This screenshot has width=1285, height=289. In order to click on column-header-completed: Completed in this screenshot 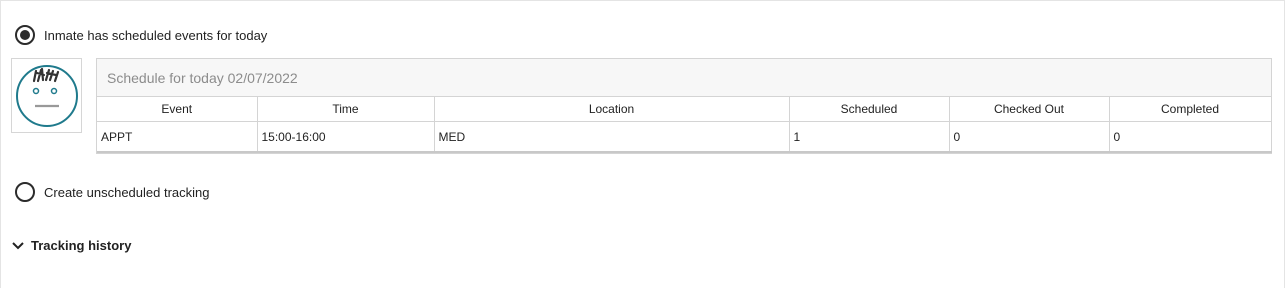, I will do `click(1190, 109)`.